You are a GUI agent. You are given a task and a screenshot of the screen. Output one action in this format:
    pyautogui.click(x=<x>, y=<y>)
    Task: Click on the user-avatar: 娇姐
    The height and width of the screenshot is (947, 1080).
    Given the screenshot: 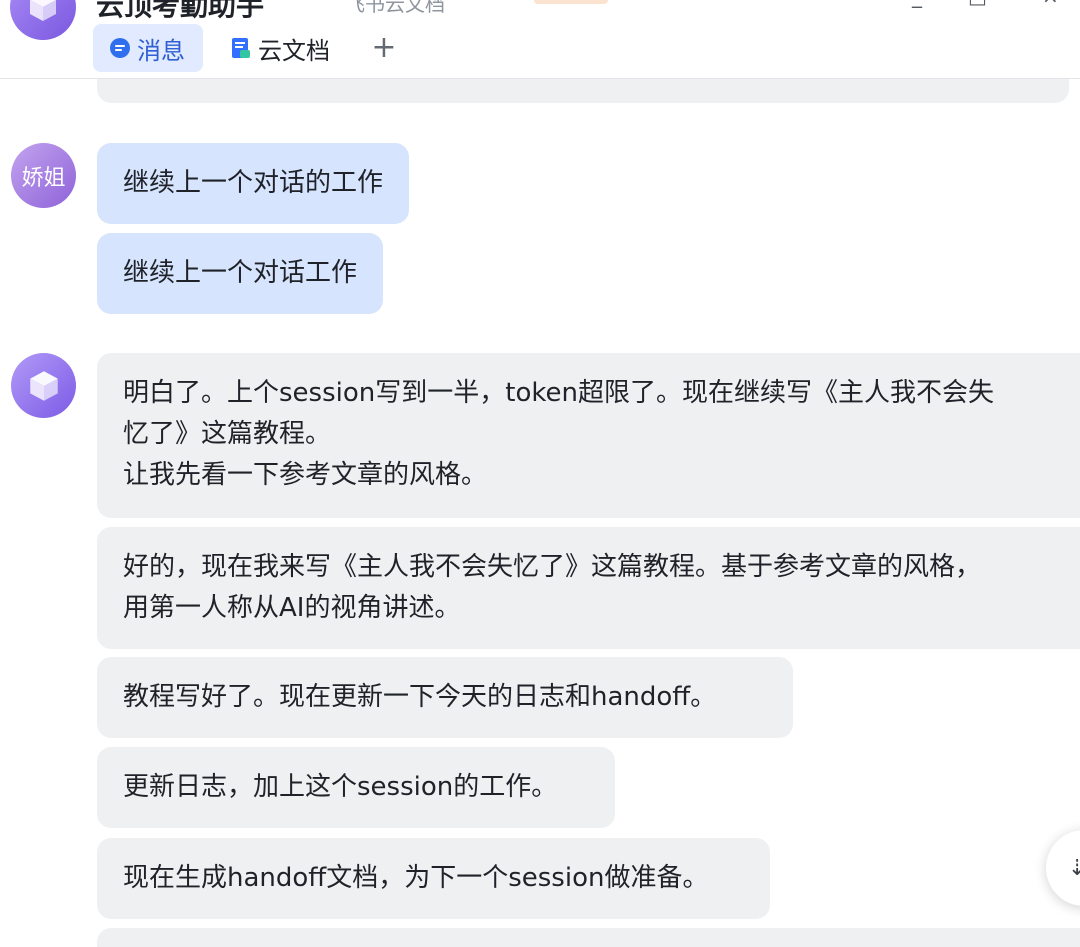 What is the action you would take?
    pyautogui.click(x=43, y=175)
    